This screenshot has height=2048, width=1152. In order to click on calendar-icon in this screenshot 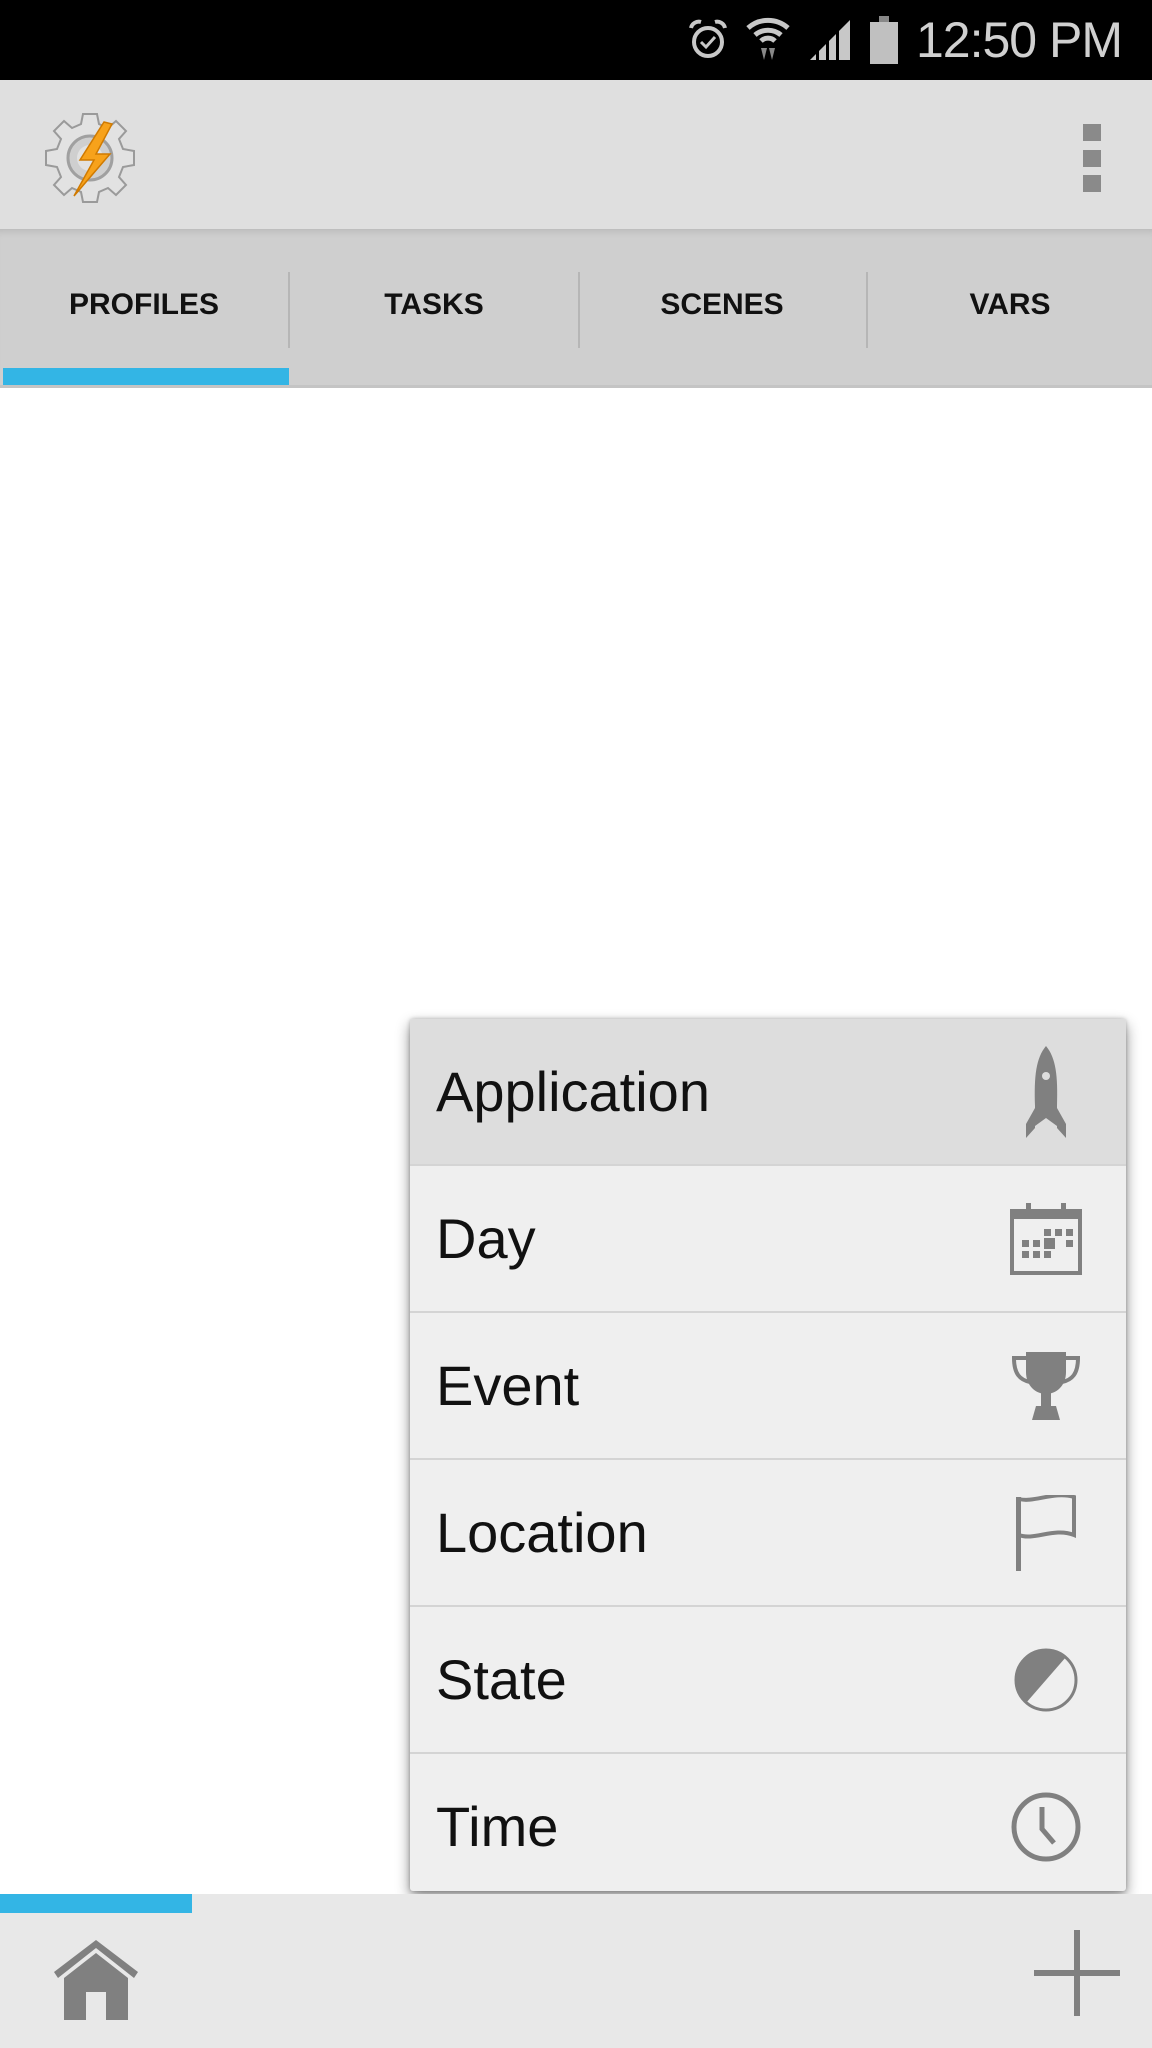, I will do `click(1046, 1239)`.